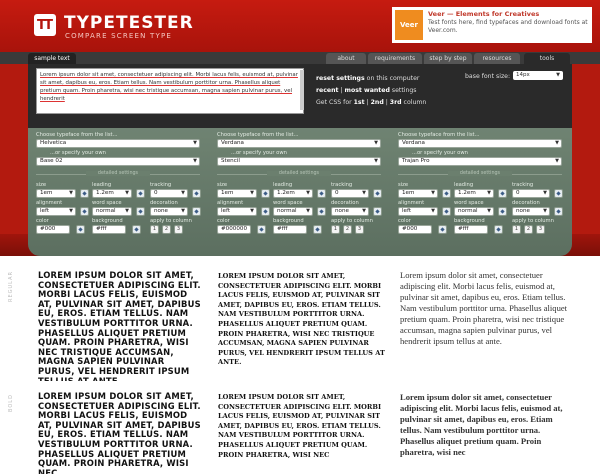 The image size is (600, 474). Describe the element at coordinates (321, 193) in the screenshot. I see `col2-leading-reset-icon` at that location.